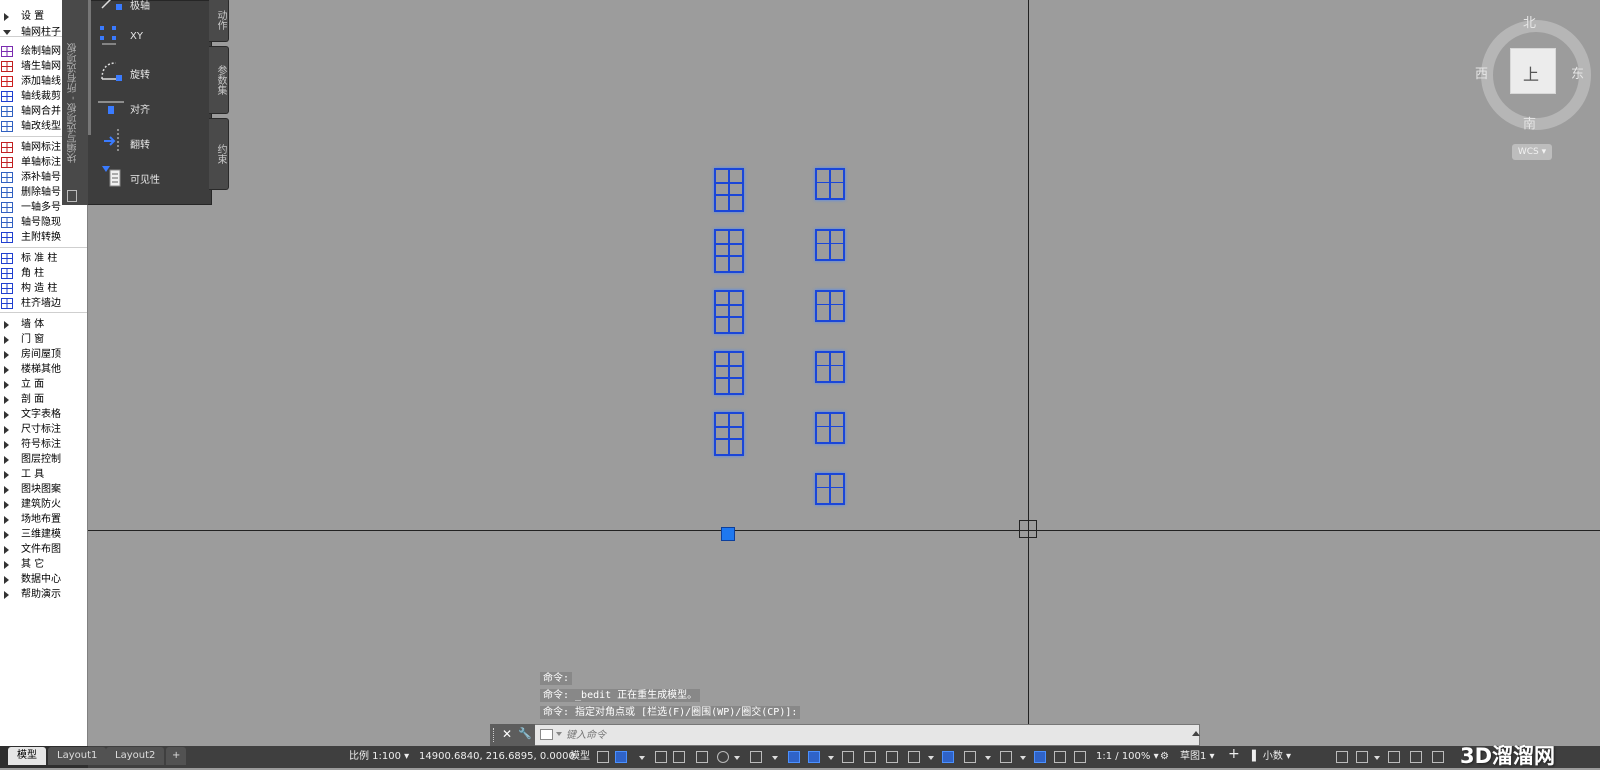  I want to click on command-history-toggle, so click(1196, 733).